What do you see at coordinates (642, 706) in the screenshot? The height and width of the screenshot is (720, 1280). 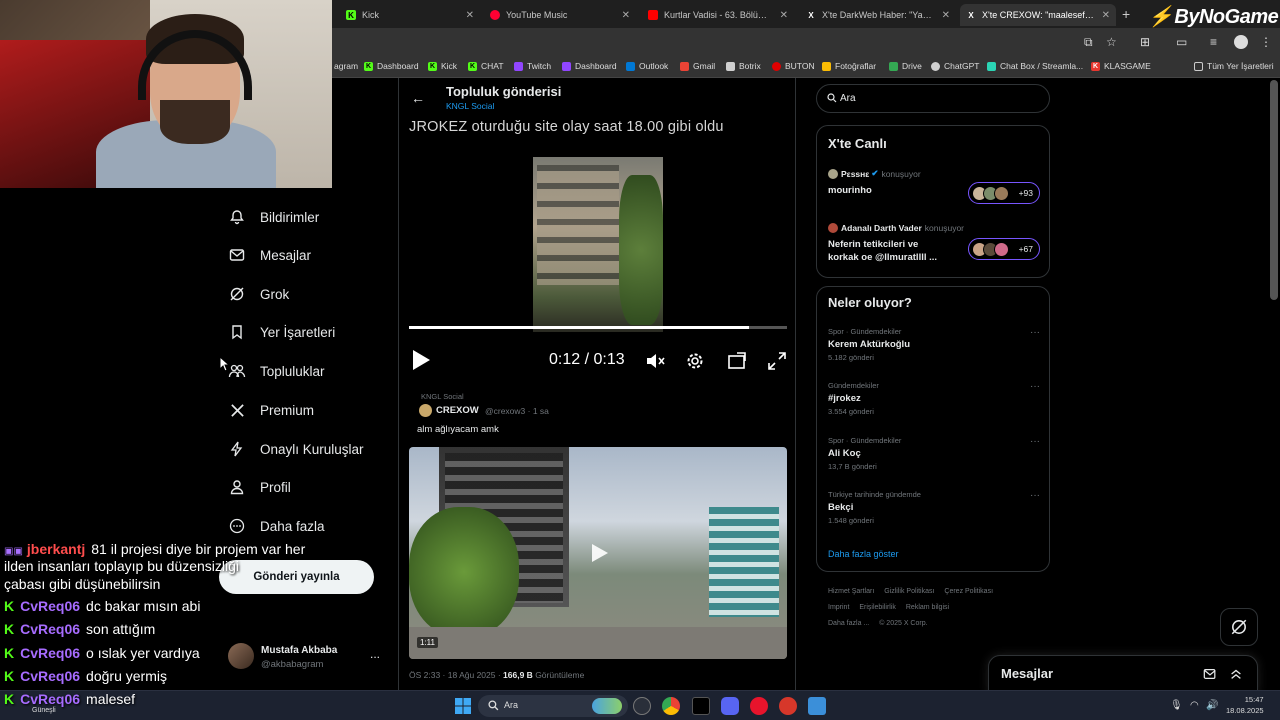 I see `widgets-icon` at bounding box center [642, 706].